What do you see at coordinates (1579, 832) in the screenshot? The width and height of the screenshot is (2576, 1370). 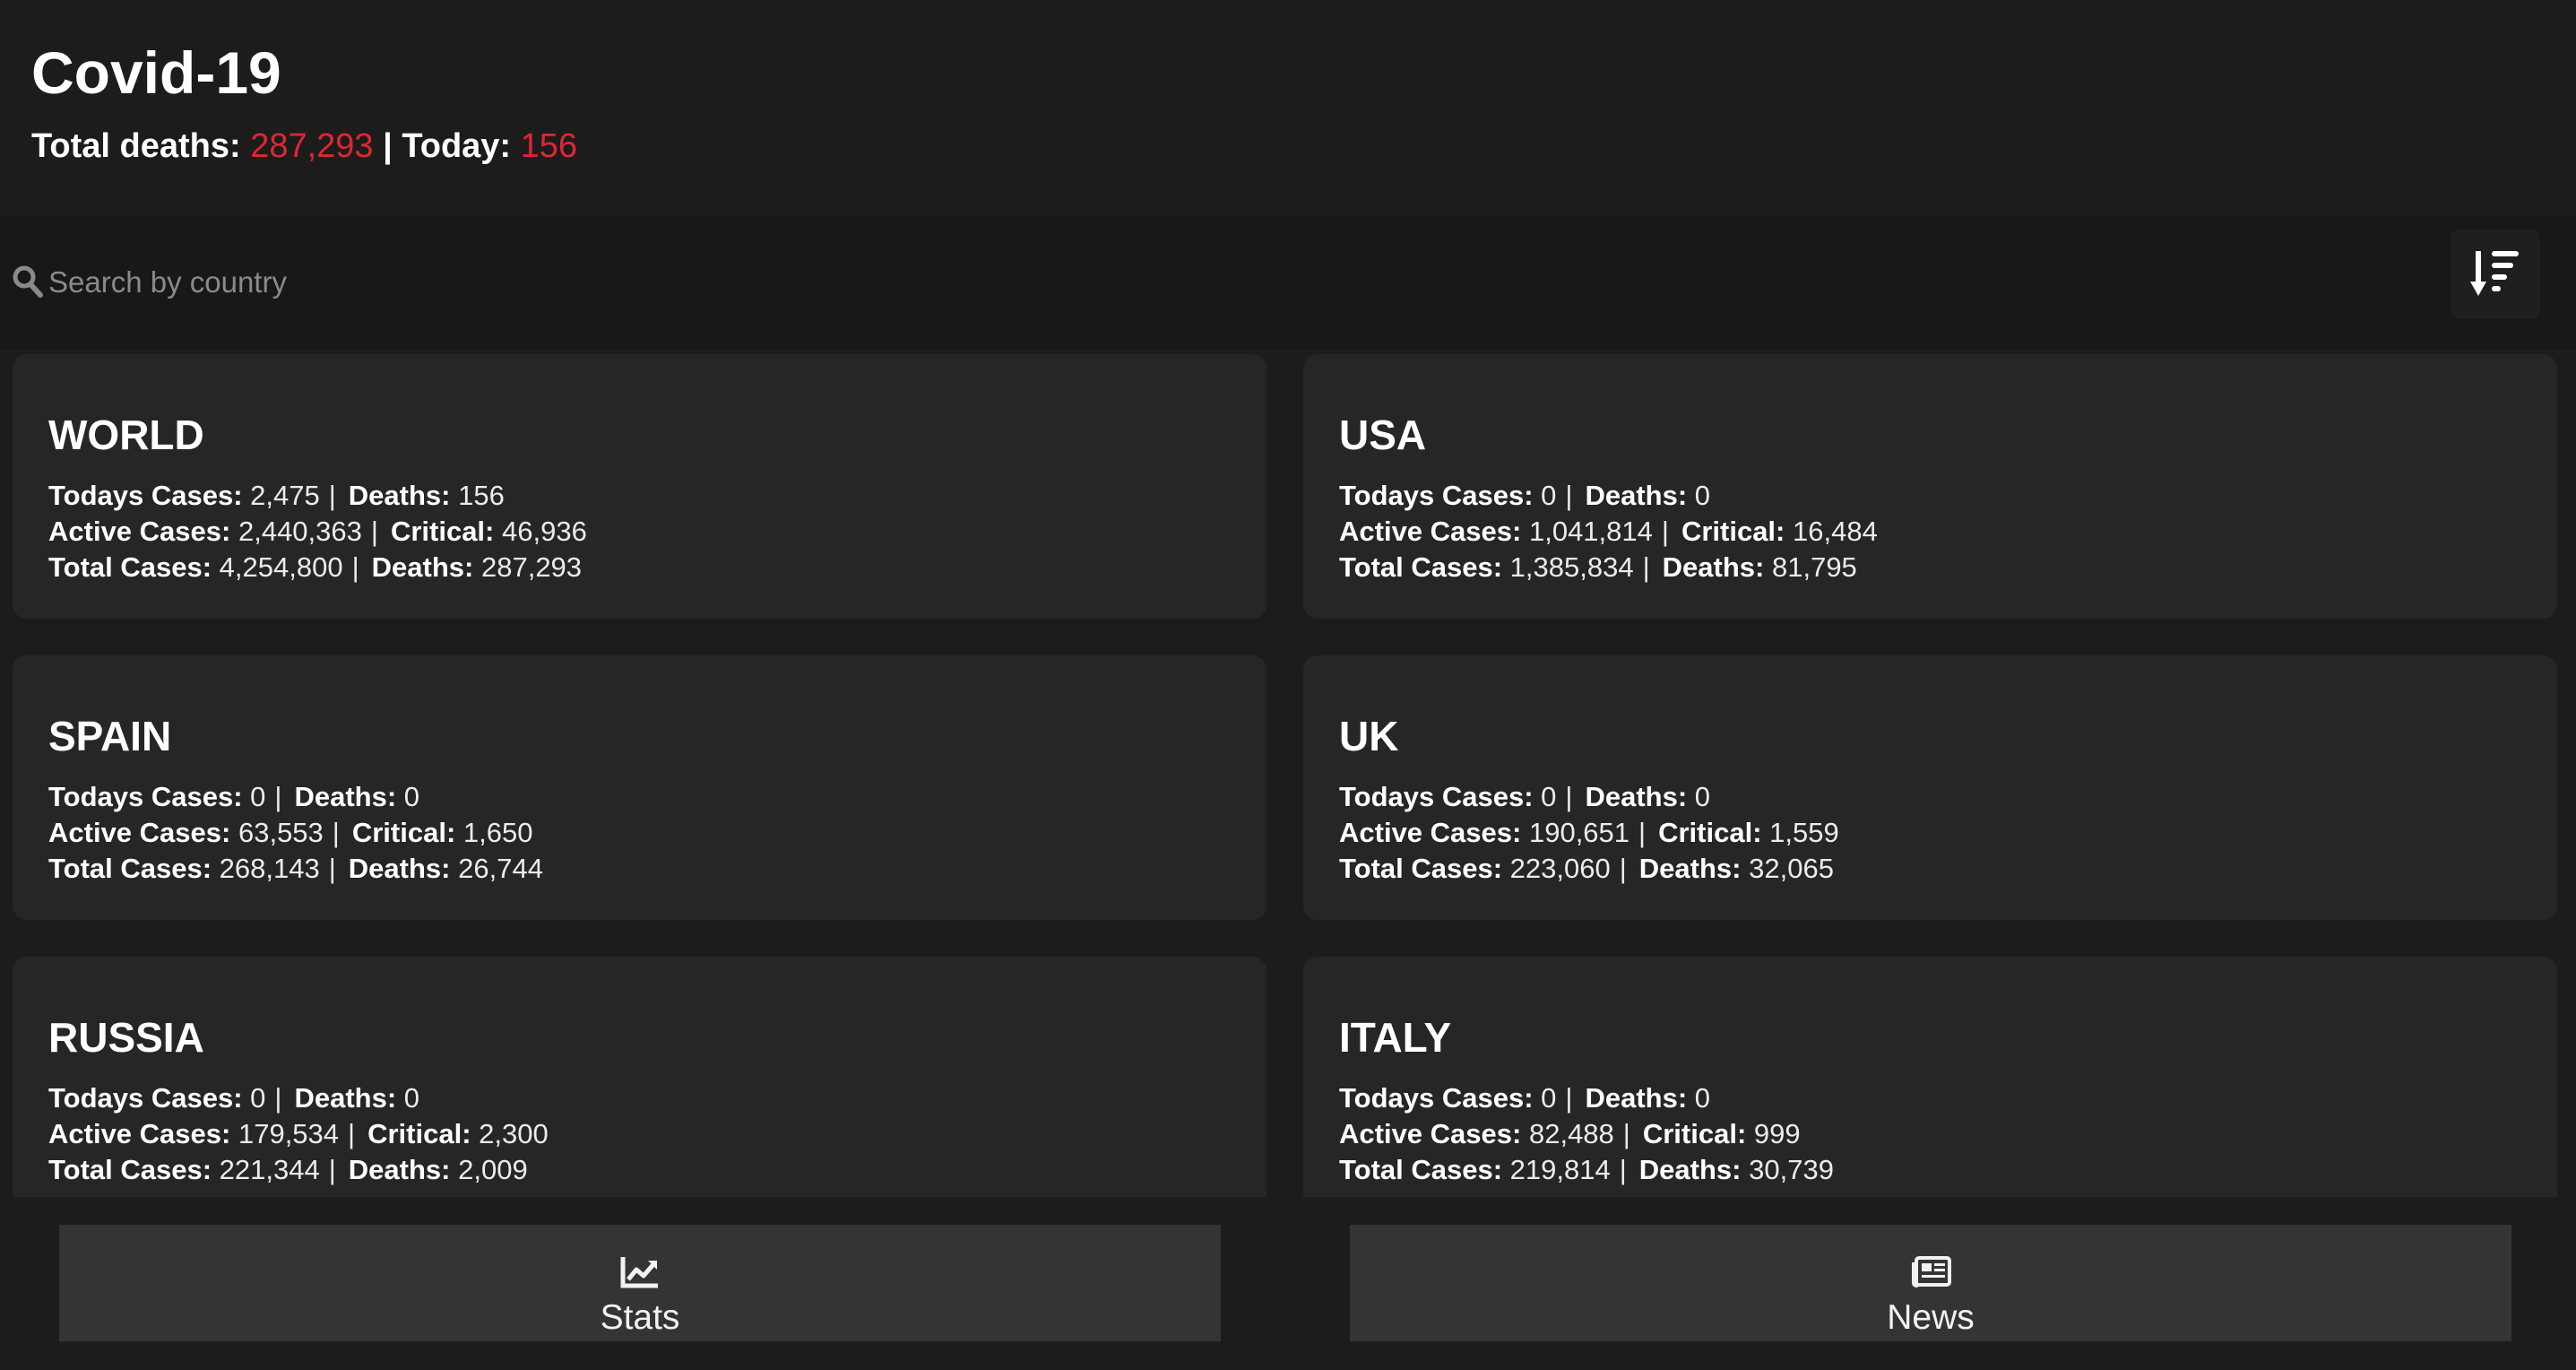 I see `active-cases-value: 190,651` at bounding box center [1579, 832].